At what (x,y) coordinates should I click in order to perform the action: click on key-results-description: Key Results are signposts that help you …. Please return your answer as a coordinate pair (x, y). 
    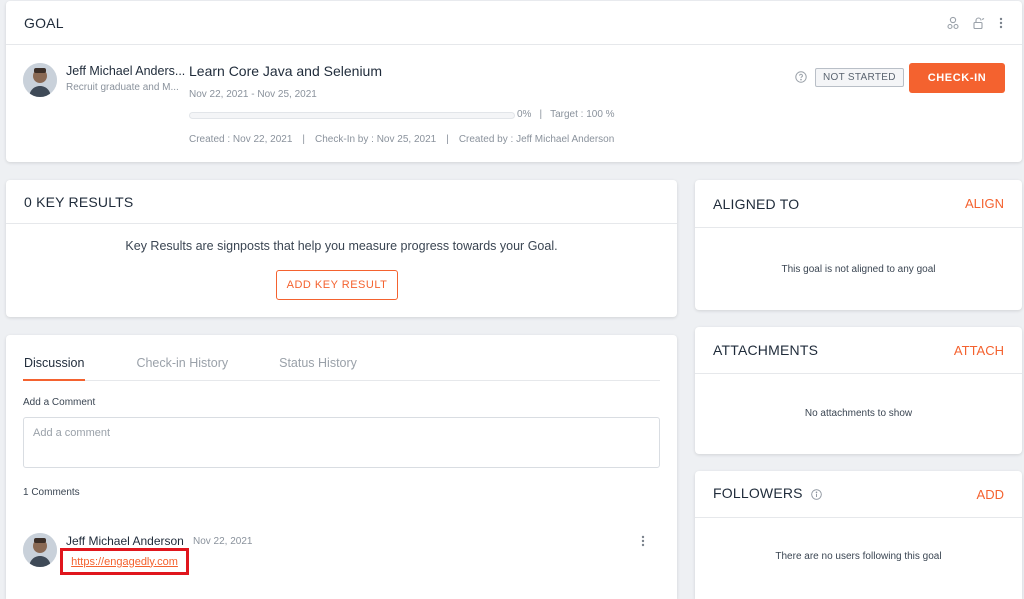
    Looking at the image, I should click on (341, 246).